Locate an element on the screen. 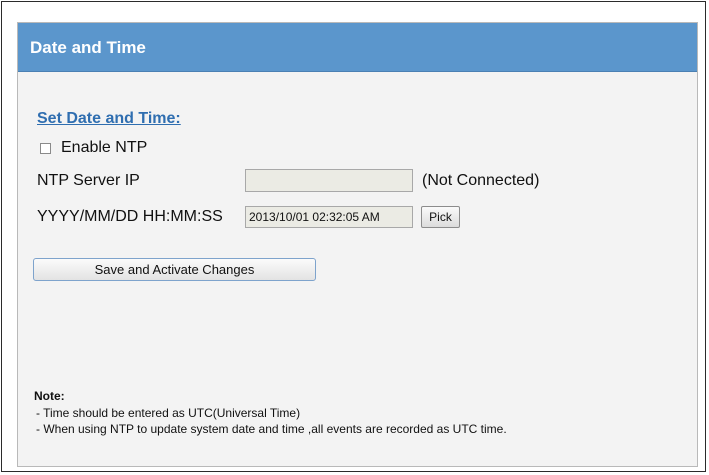 This screenshot has height=475, width=709. pick-button: Pick is located at coordinates (440, 217).